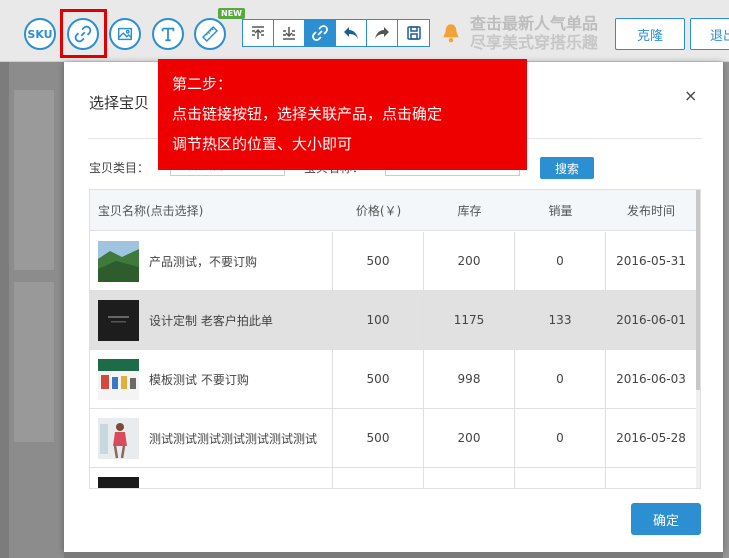 The height and width of the screenshot is (558, 729). I want to click on ruler-icon, so click(210, 34).